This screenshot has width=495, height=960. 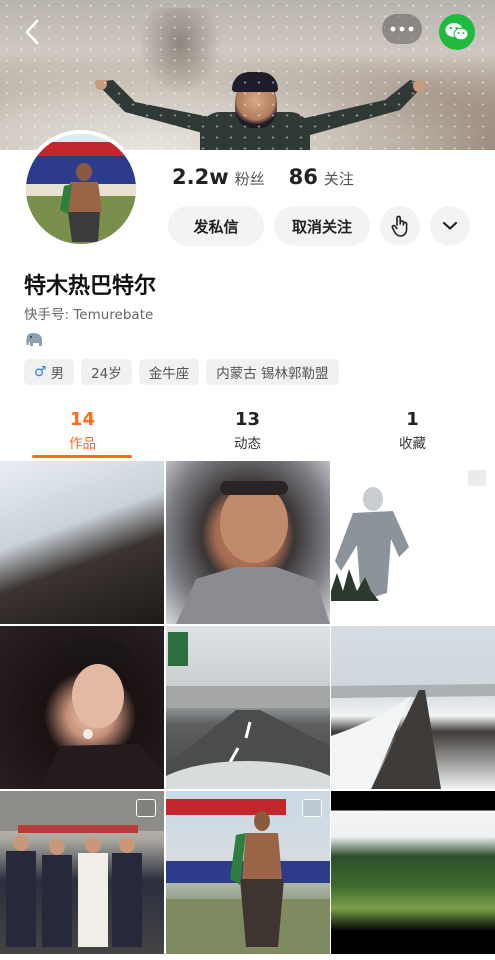 I want to click on profile-tags: ♂ 男 24岁 金牛座 内蒙古 锡林郭勒盟, so click(x=181, y=372).